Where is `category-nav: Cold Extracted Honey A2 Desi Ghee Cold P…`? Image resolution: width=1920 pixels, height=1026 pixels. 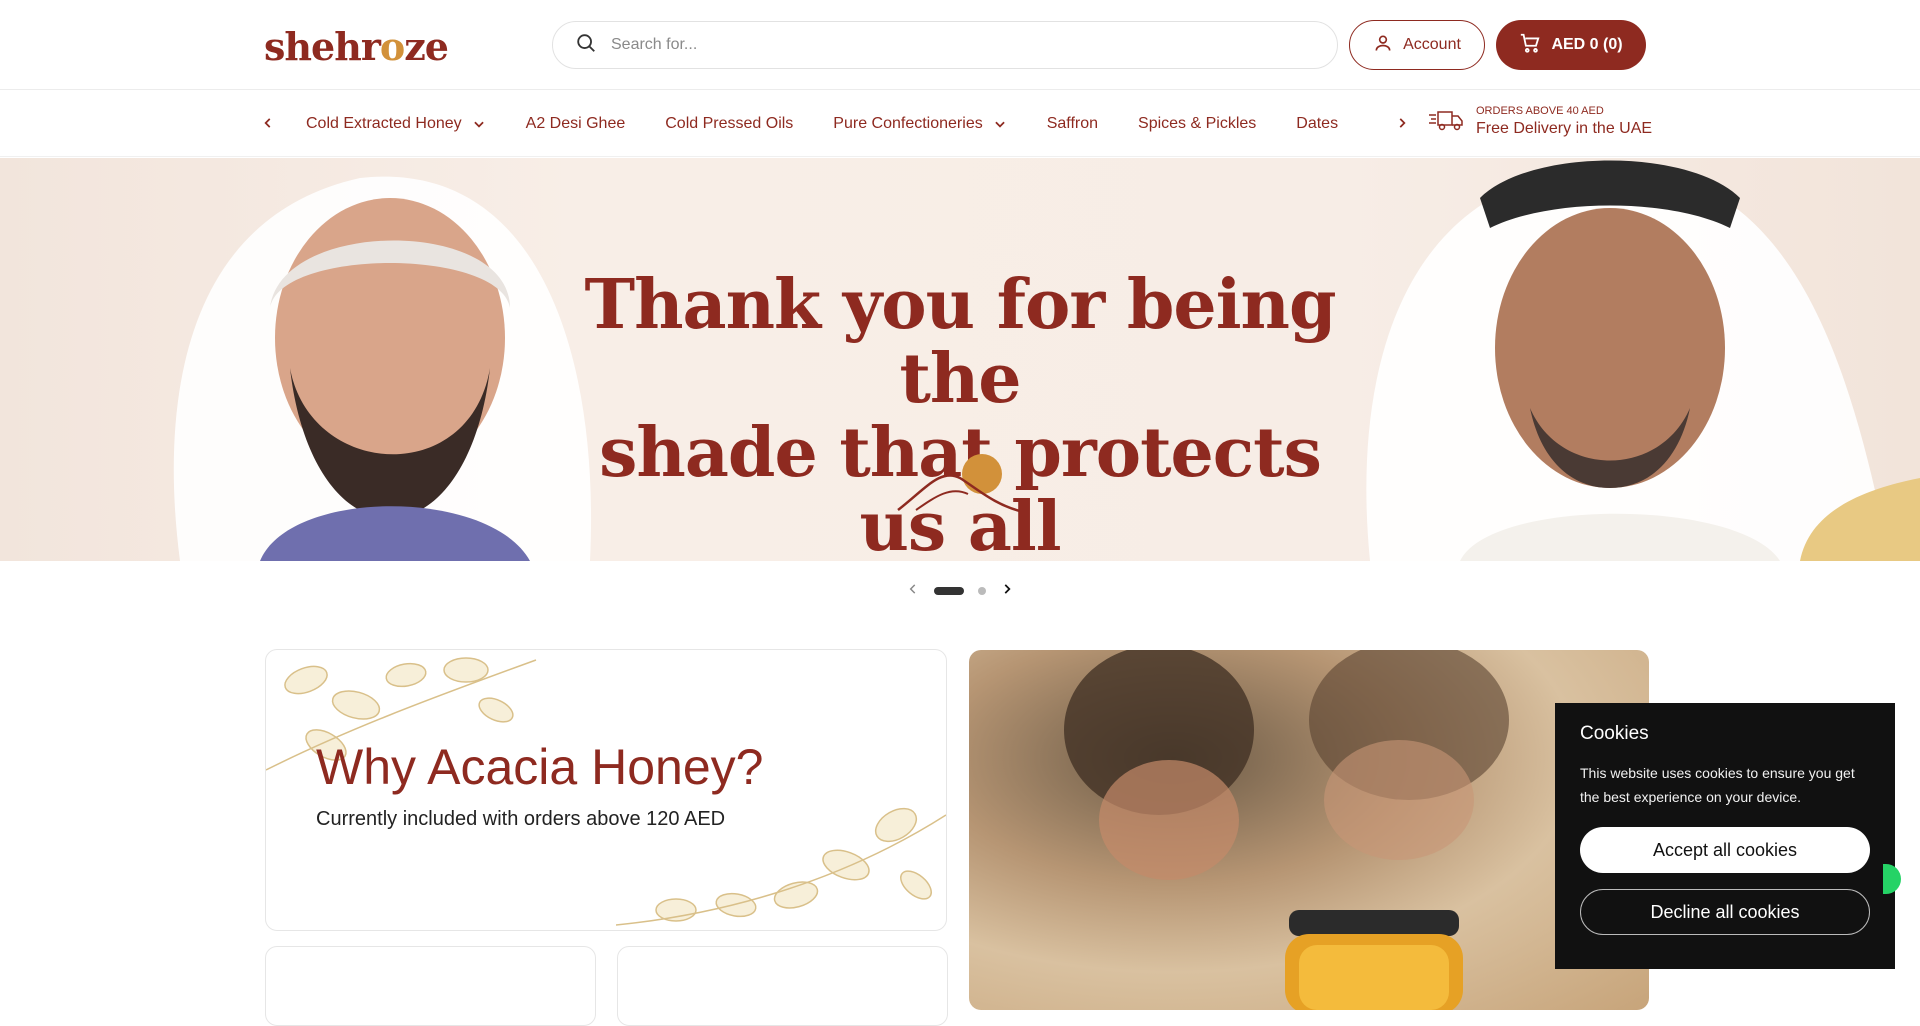 category-nav: Cold Extracted Honey A2 Desi Ghee Cold P… is located at coordinates (960, 123).